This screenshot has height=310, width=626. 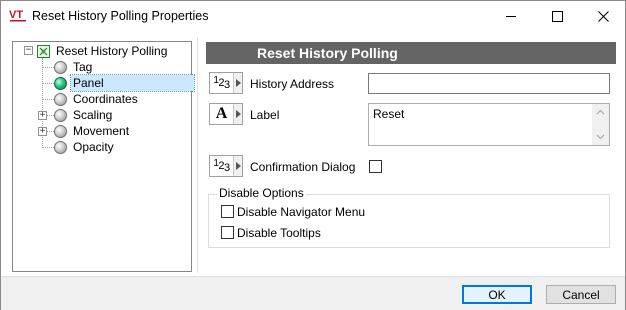 I want to click on disable-tooltips-label: Disable Tooltips, so click(x=279, y=233).